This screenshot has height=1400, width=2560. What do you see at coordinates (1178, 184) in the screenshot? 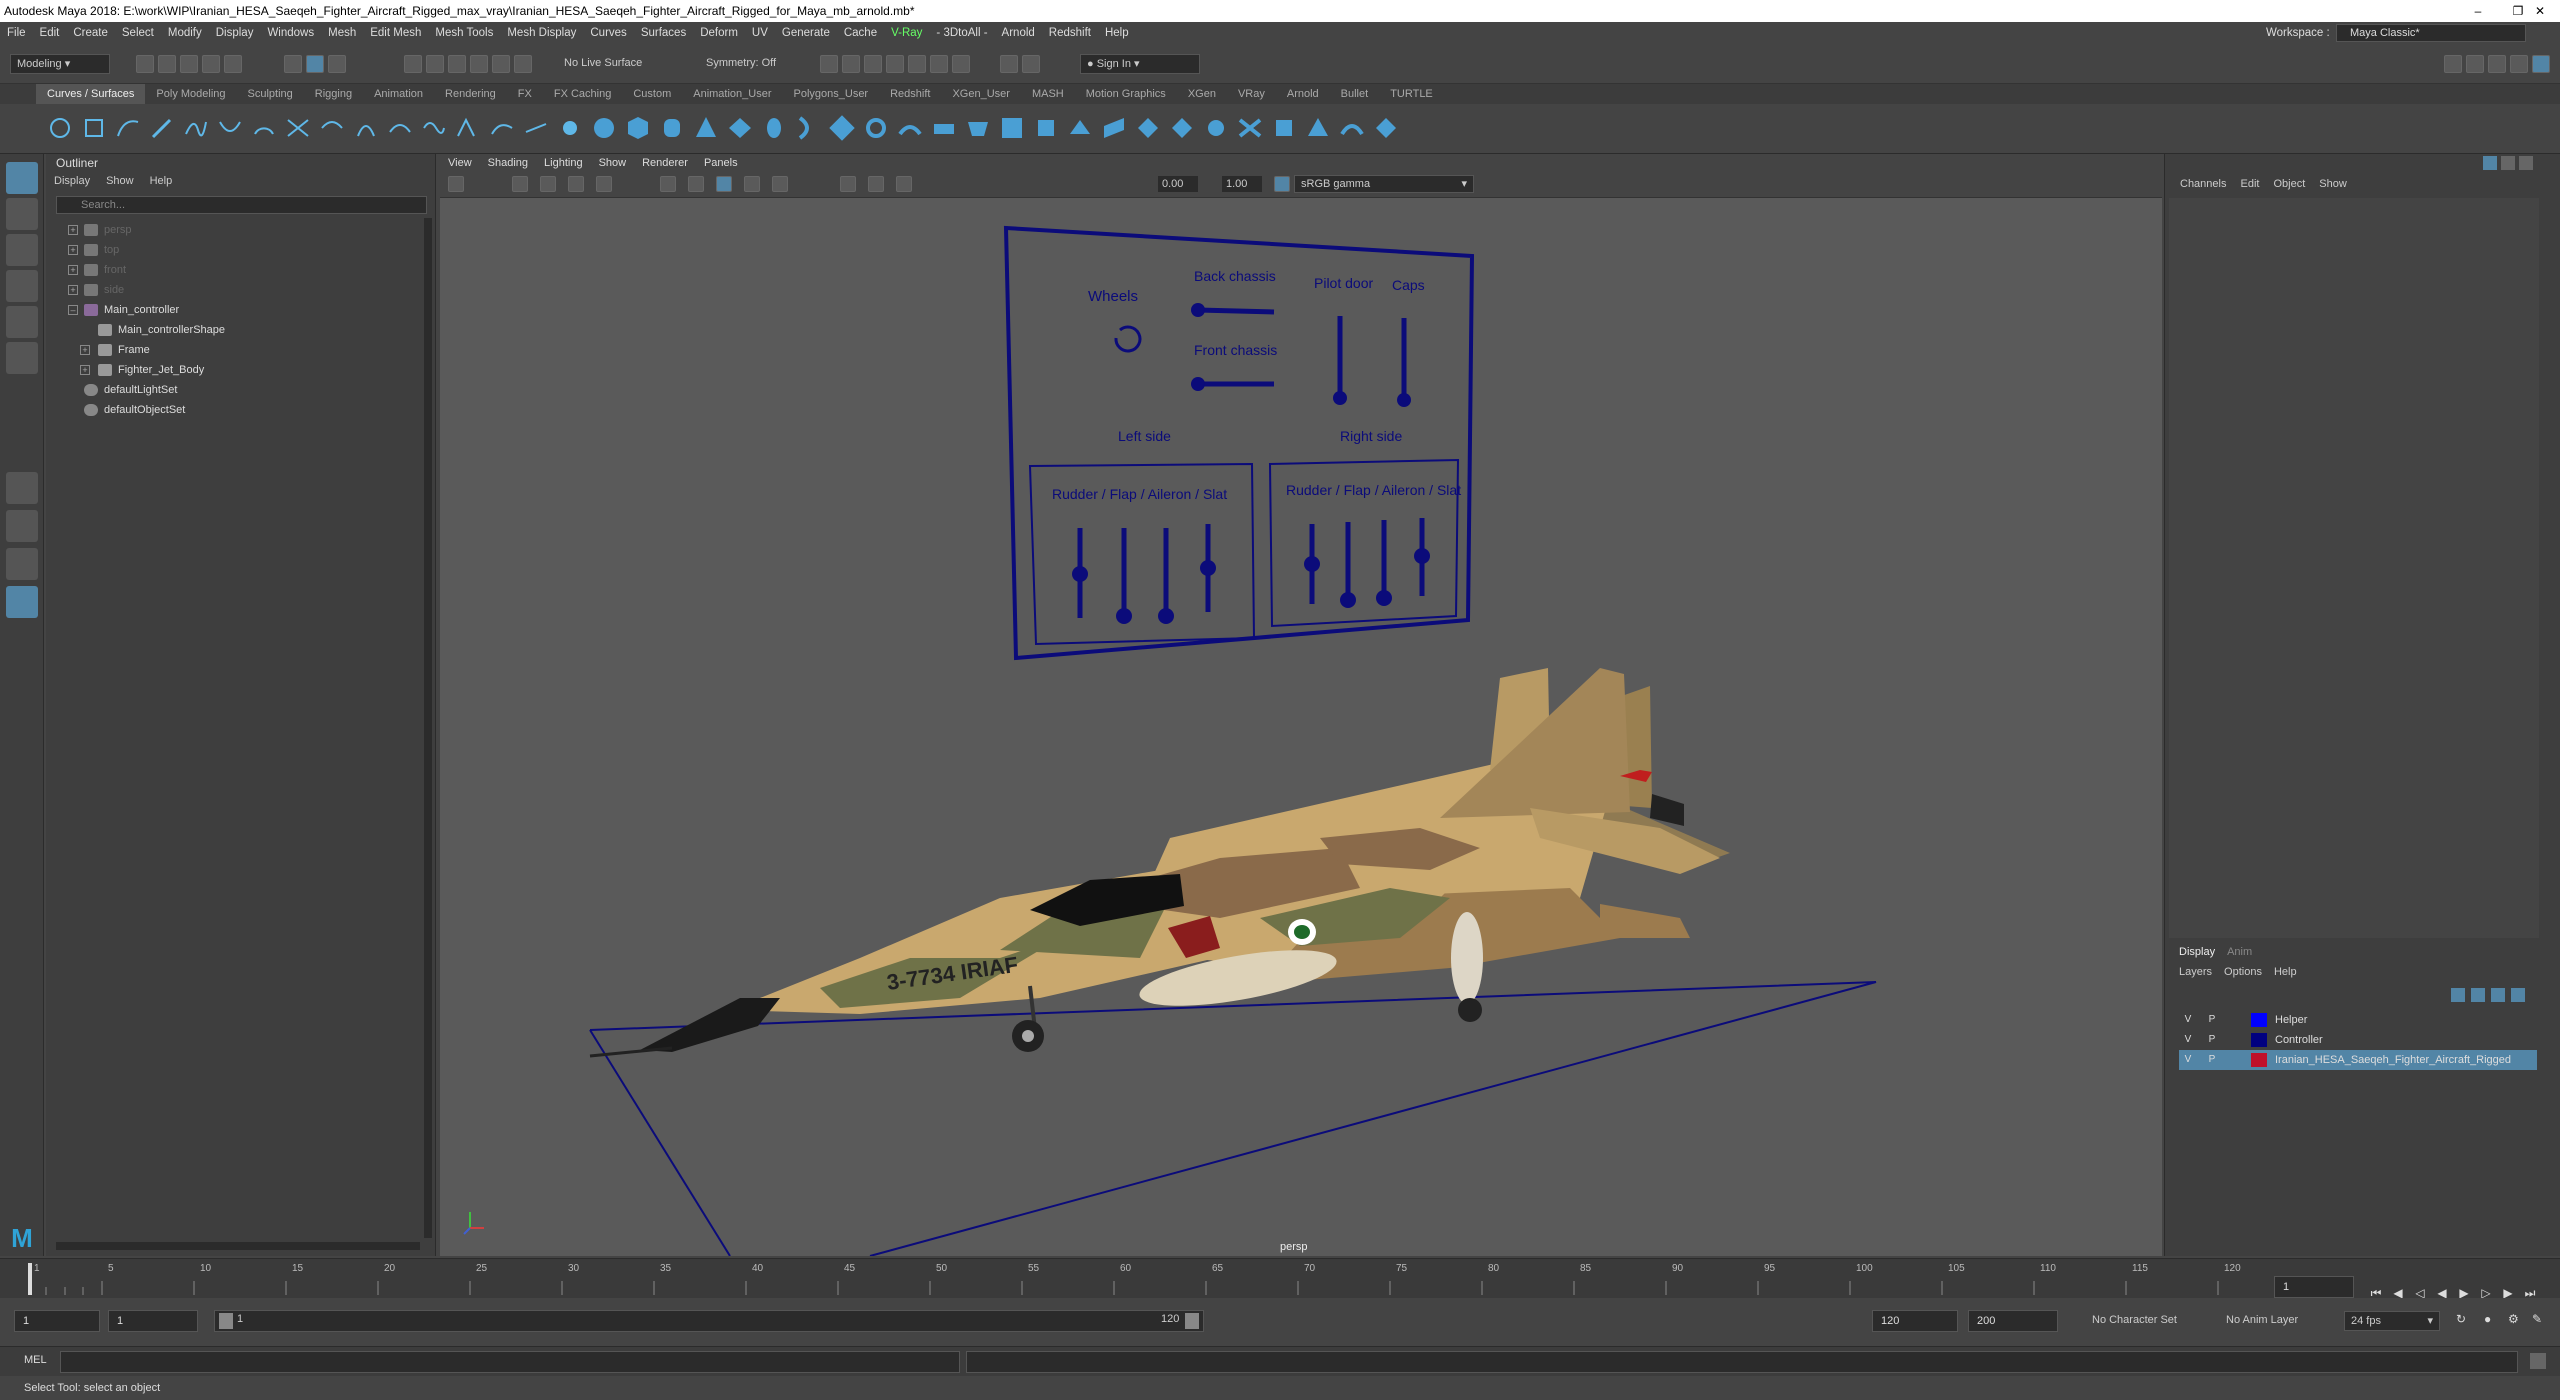
I see `exposure-field: 0.00` at bounding box center [1178, 184].